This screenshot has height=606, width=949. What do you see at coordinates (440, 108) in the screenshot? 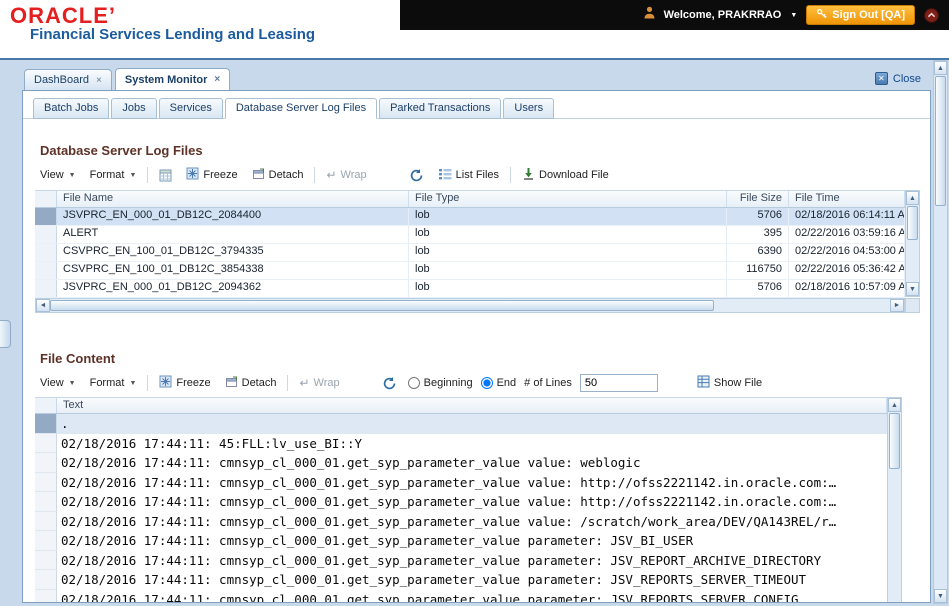
I see `subtab-parked-transactions: Parked Transactions` at bounding box center [440, 108].